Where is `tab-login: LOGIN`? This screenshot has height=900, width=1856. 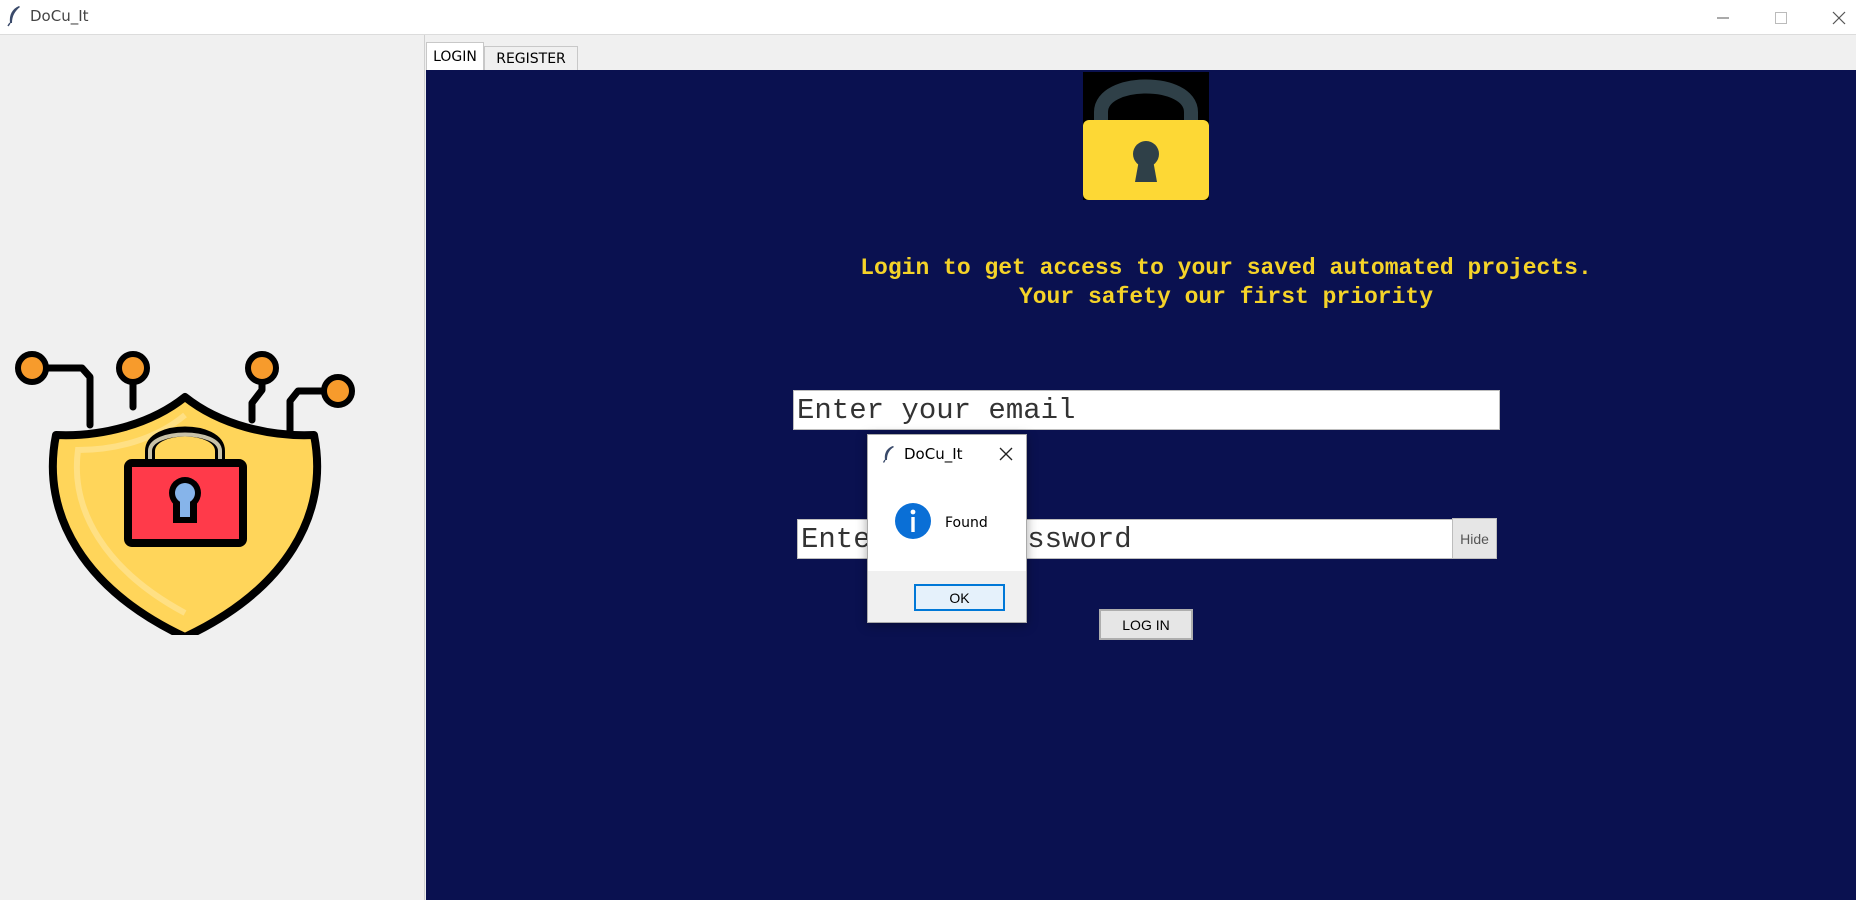
tab-login: LOGIN is located at coordinates (455, 56).